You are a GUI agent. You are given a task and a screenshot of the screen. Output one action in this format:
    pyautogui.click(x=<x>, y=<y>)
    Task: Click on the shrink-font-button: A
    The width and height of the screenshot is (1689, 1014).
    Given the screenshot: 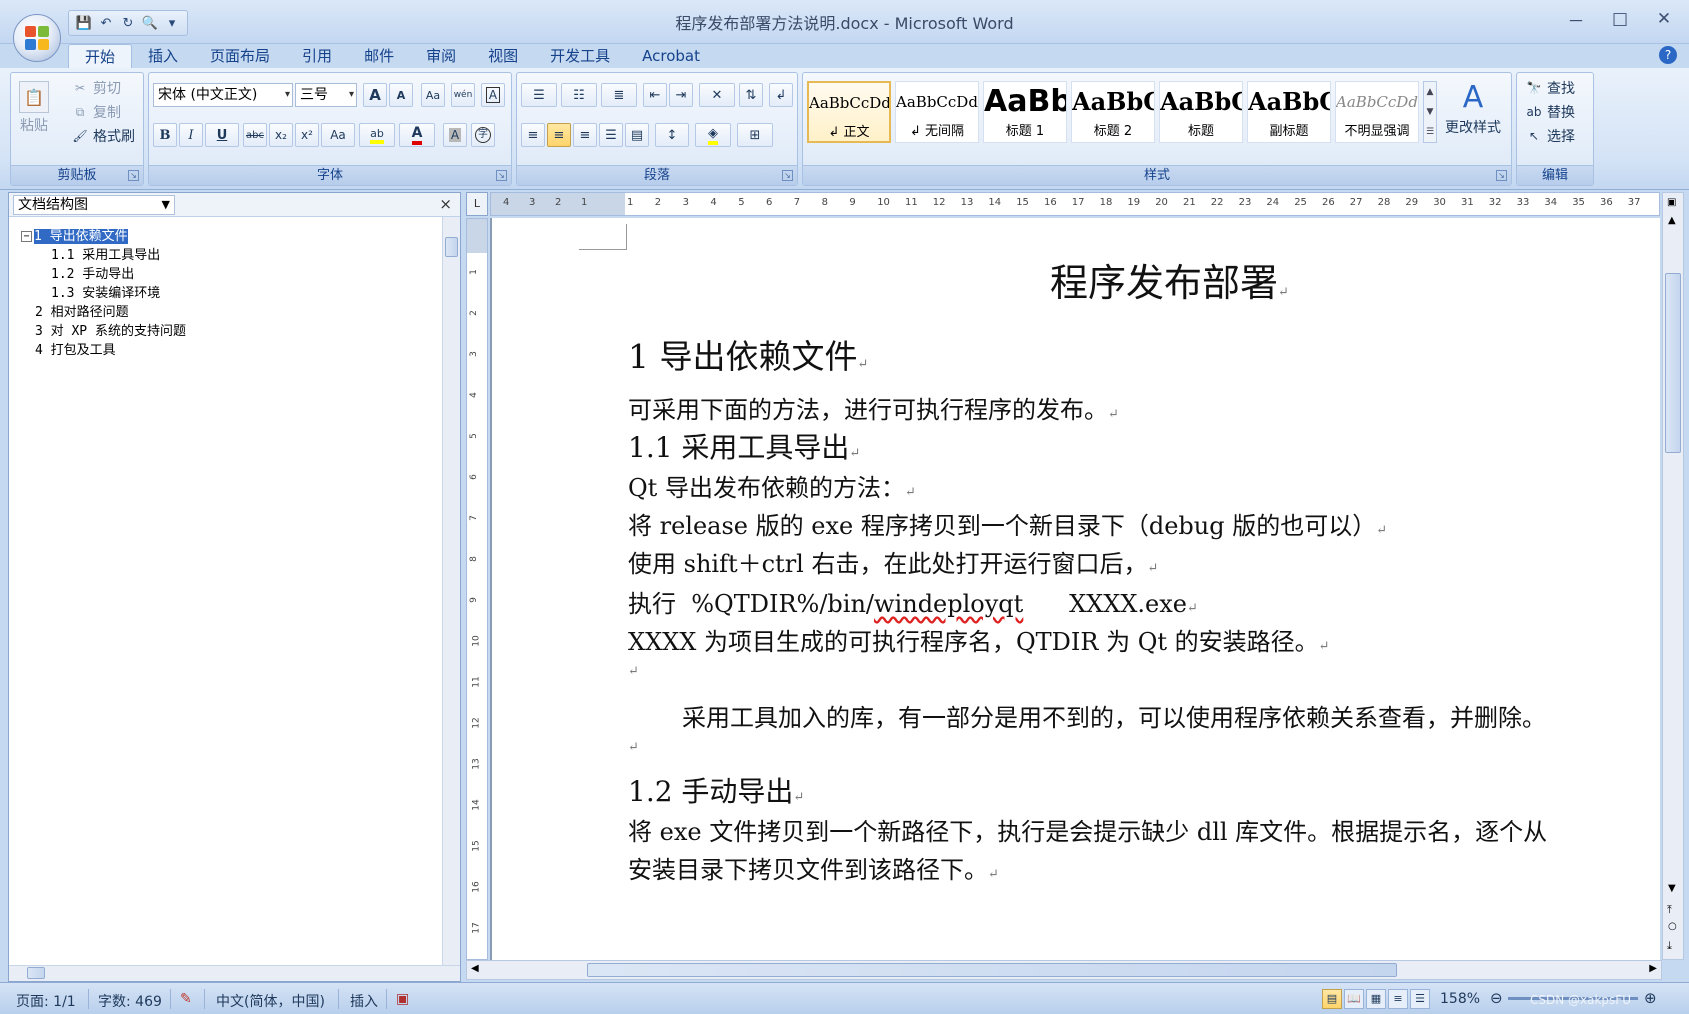 What is the action you would take?
    pyautogui.click(x=401, y=95)
    